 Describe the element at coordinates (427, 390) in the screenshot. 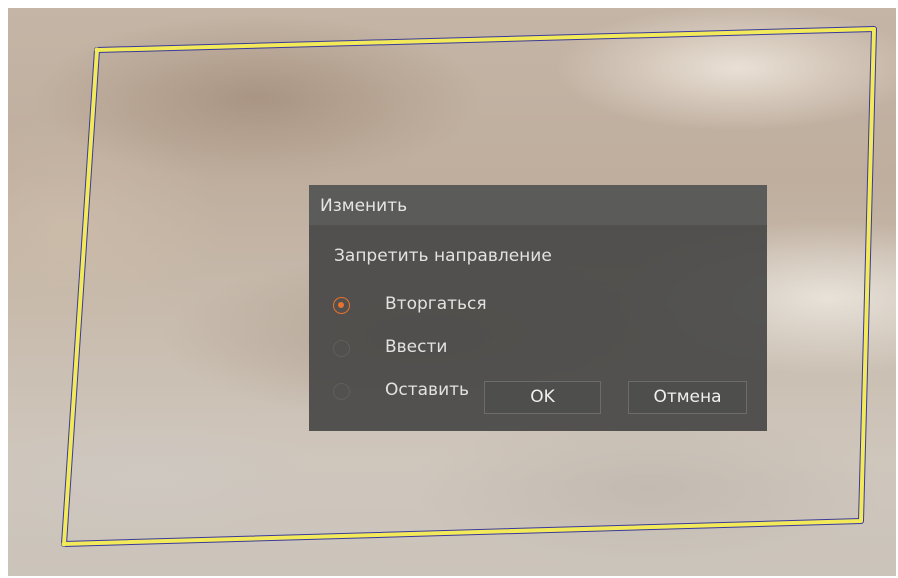

I see `radio-label: Оставить` at that location.